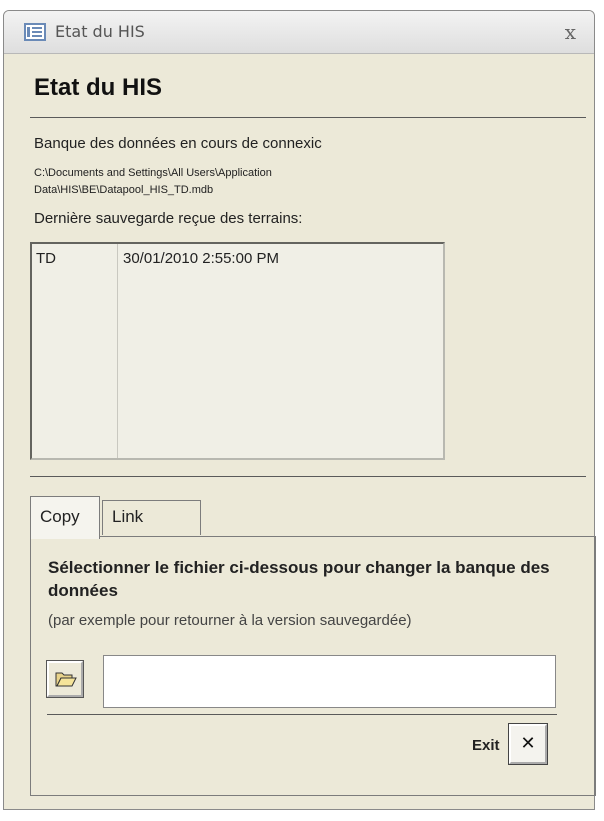 This screenshot has width=604, height=821. I want to click on list-item: TD 30/01/2010 2:55:00 PM, so click(237, 256).